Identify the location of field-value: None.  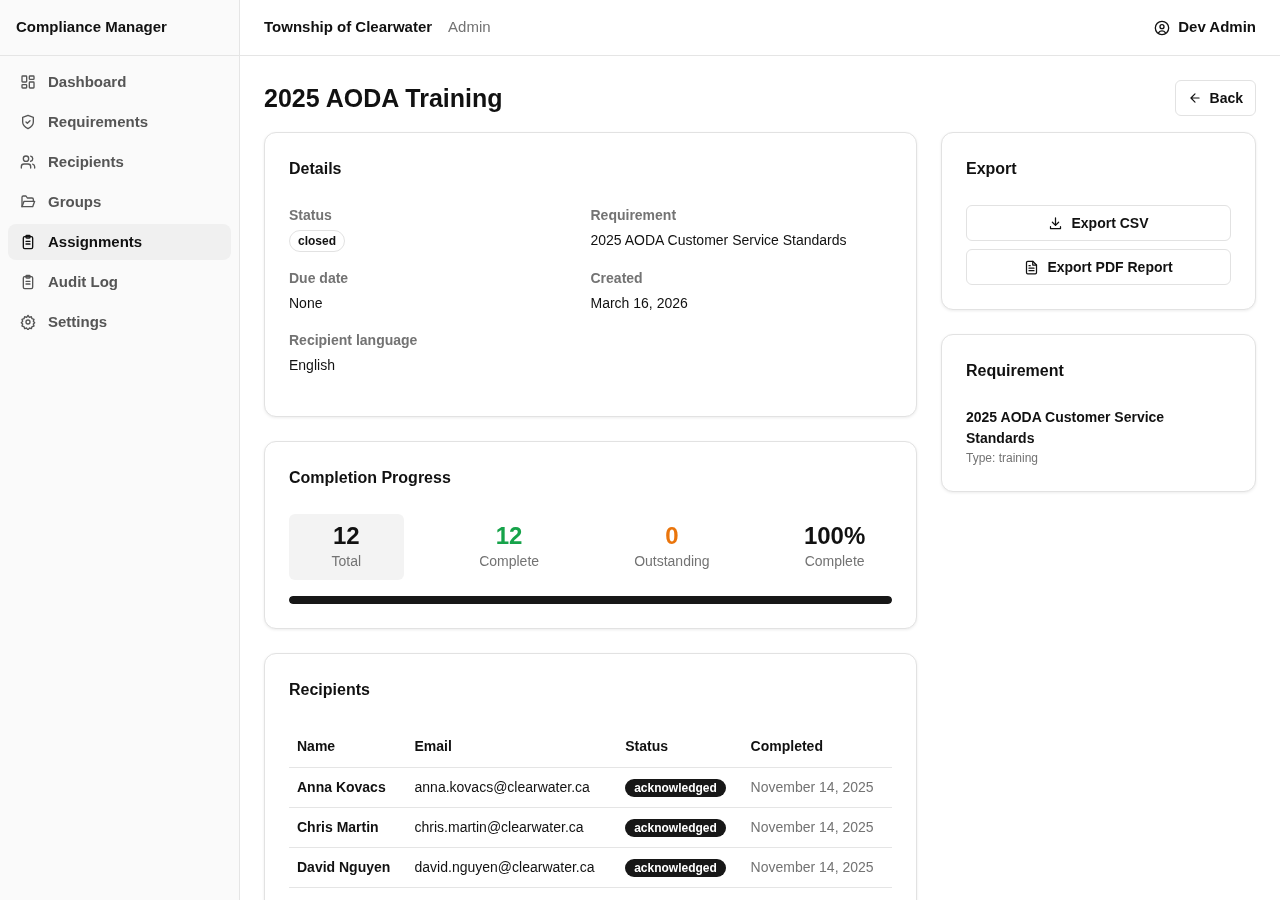
(306, 303).